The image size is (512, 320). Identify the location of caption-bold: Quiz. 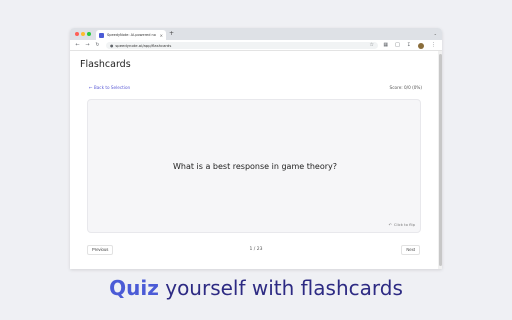
(134, 288).